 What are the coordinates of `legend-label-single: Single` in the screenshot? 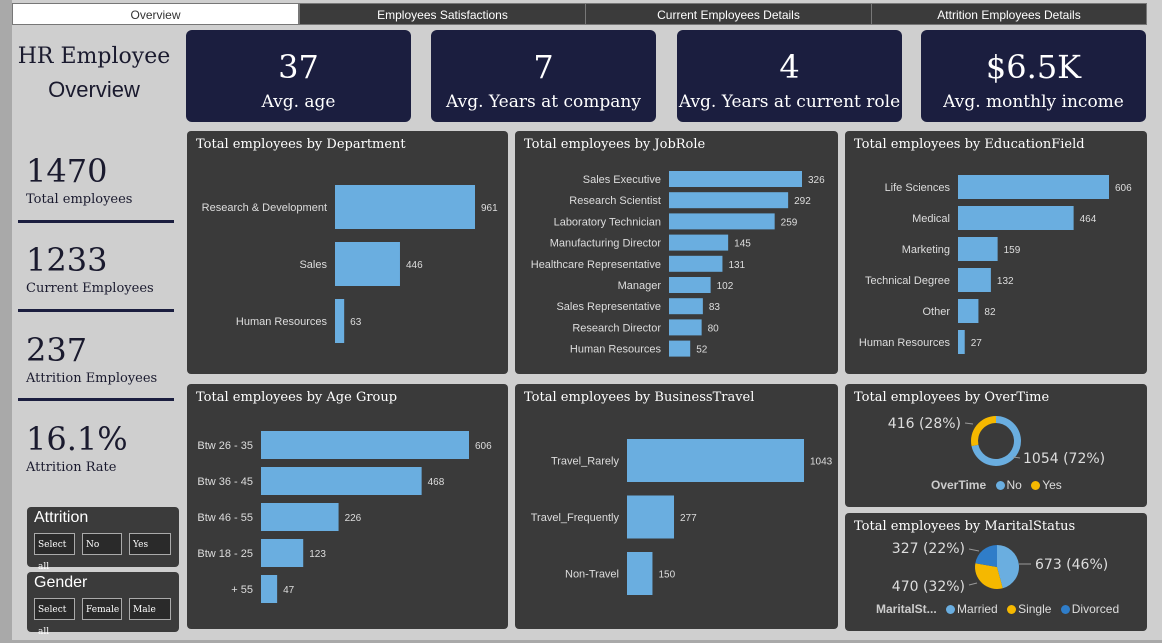 It's located at (1035, 609).